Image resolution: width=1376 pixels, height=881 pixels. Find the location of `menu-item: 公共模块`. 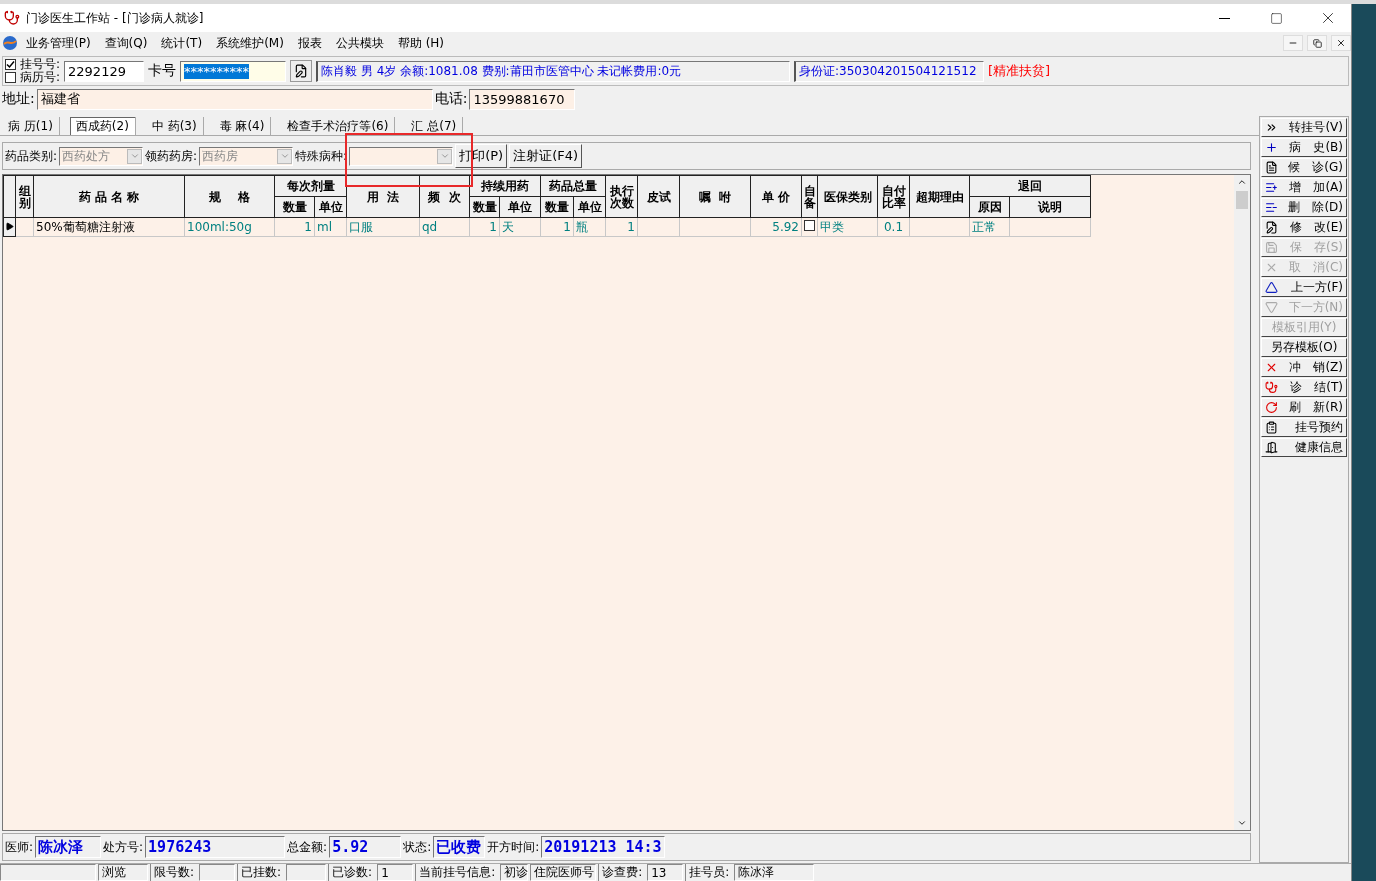

menu-item: 公共模块 is located at coordinates (359, 43).